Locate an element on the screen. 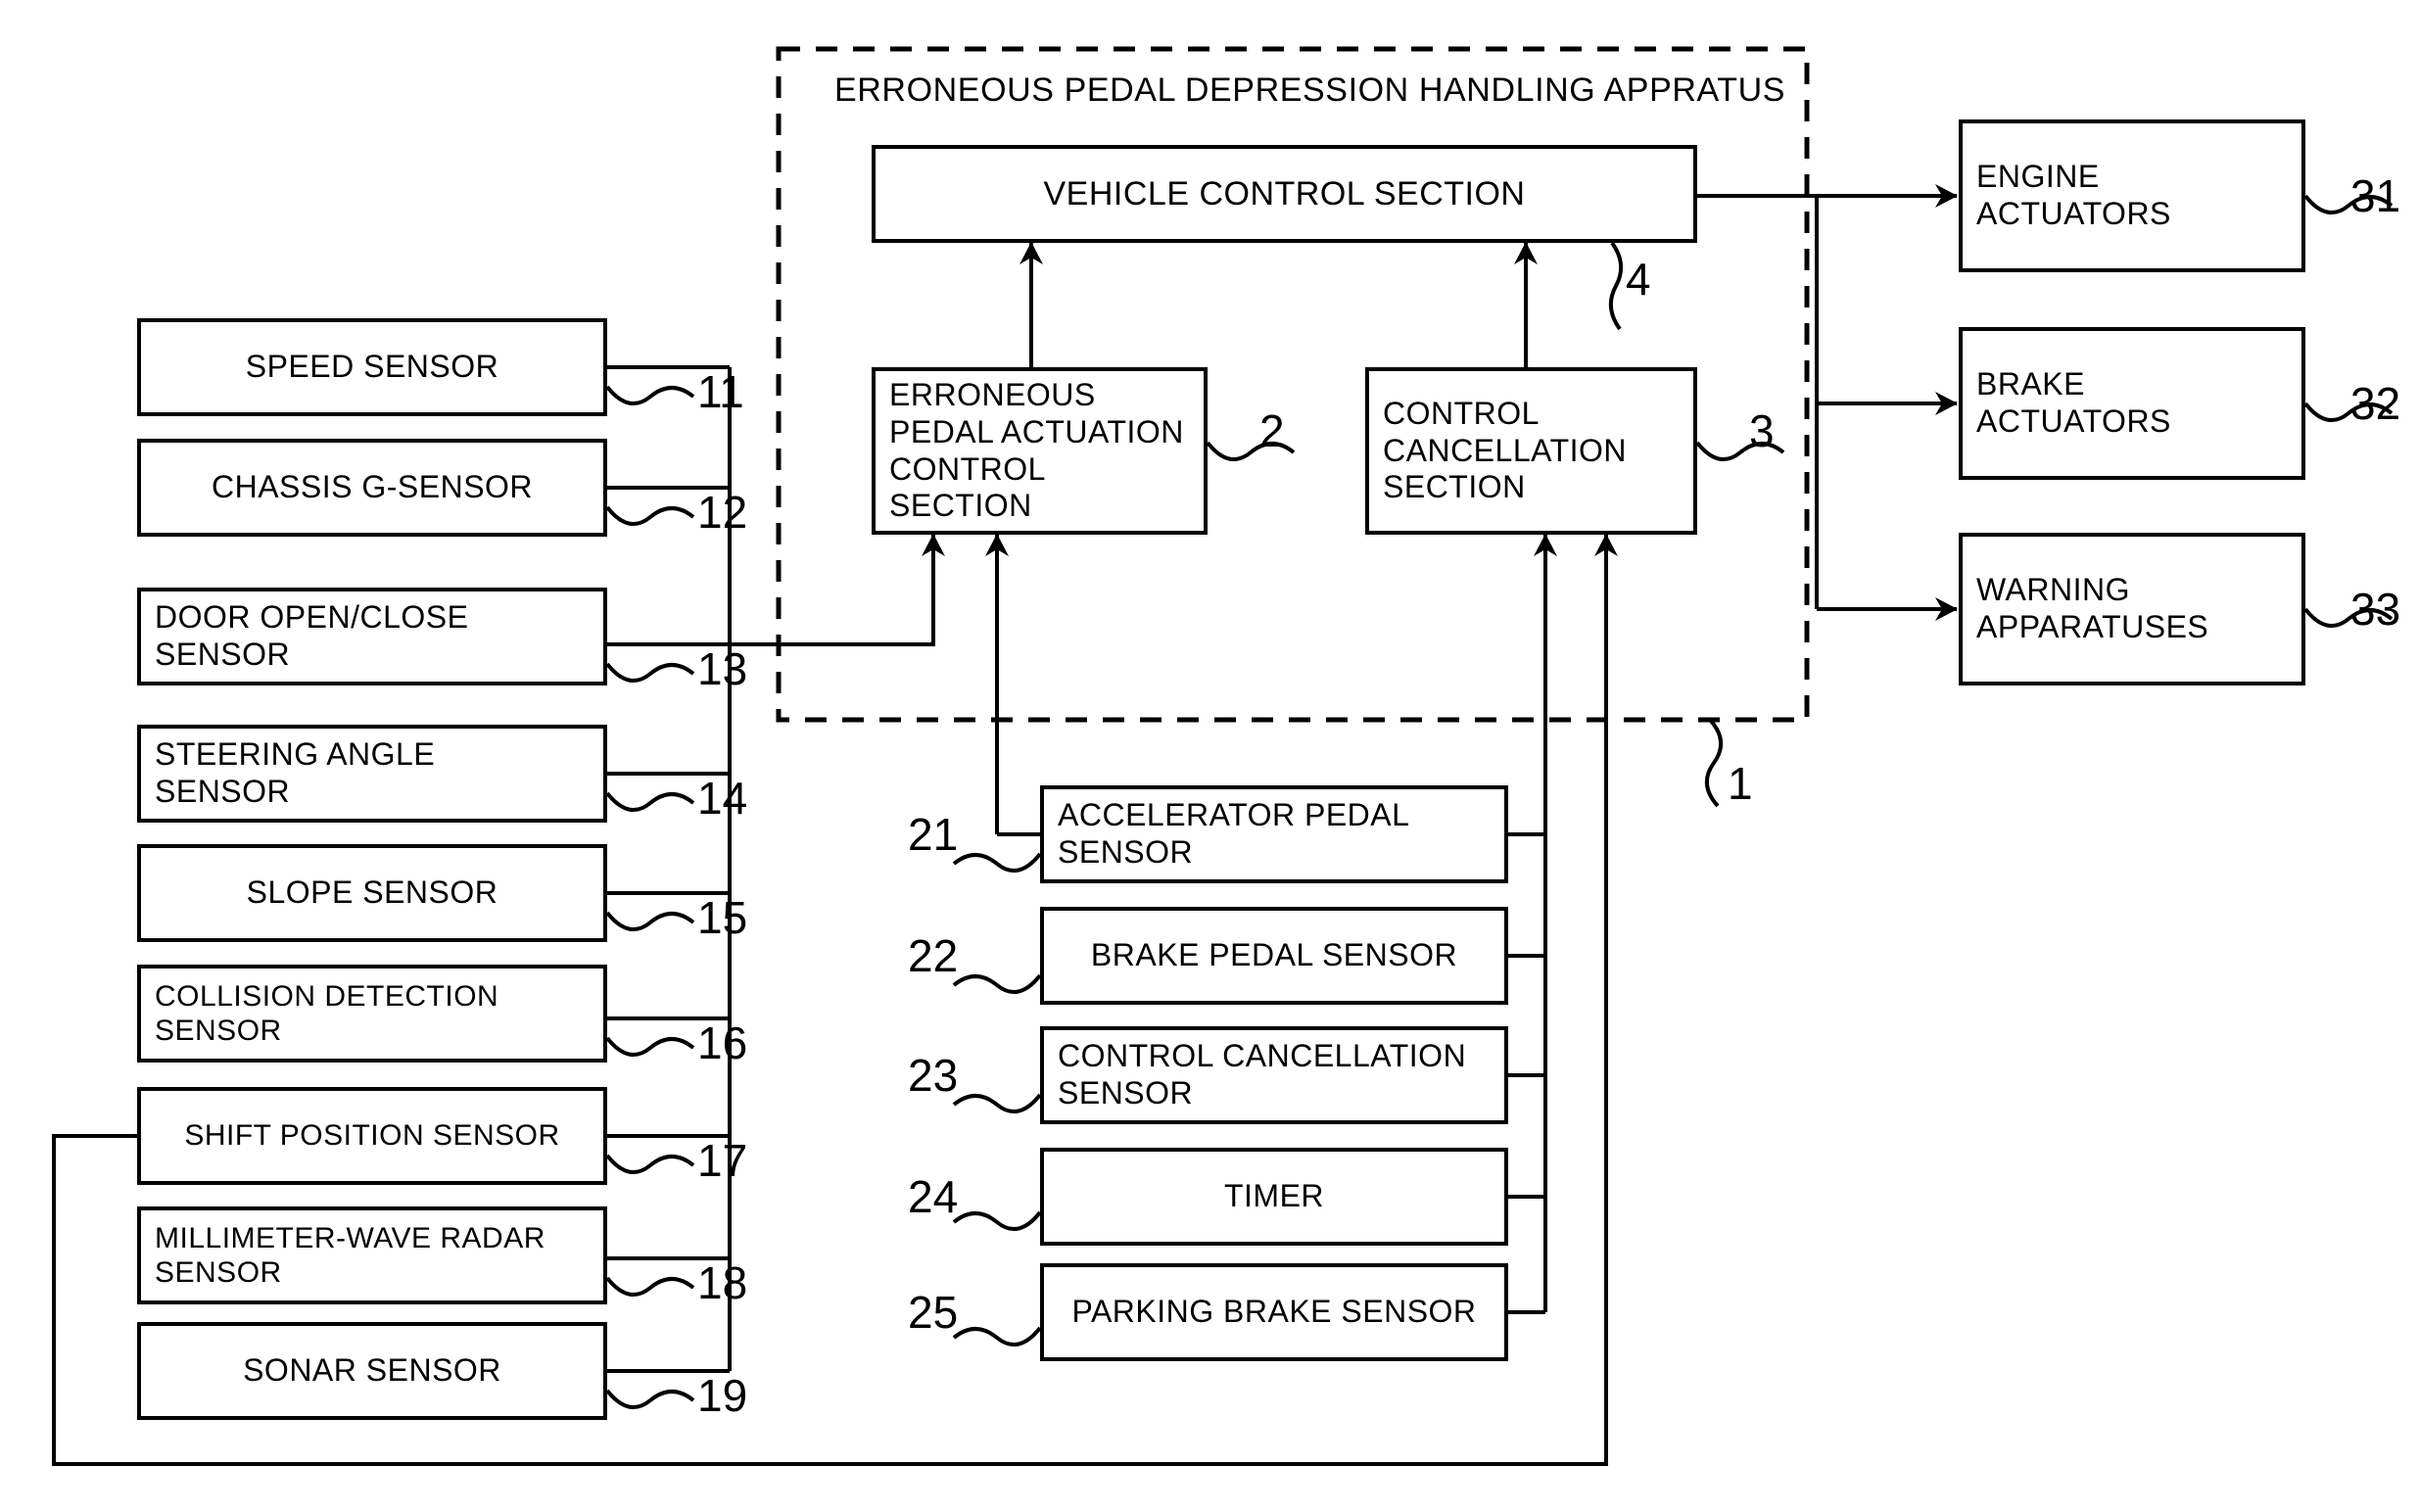 This screenshot has width=2418, height=1512. sensor-box-chassis-g: CHASSIS G-SENSOR is located at coordinates (372, 488).